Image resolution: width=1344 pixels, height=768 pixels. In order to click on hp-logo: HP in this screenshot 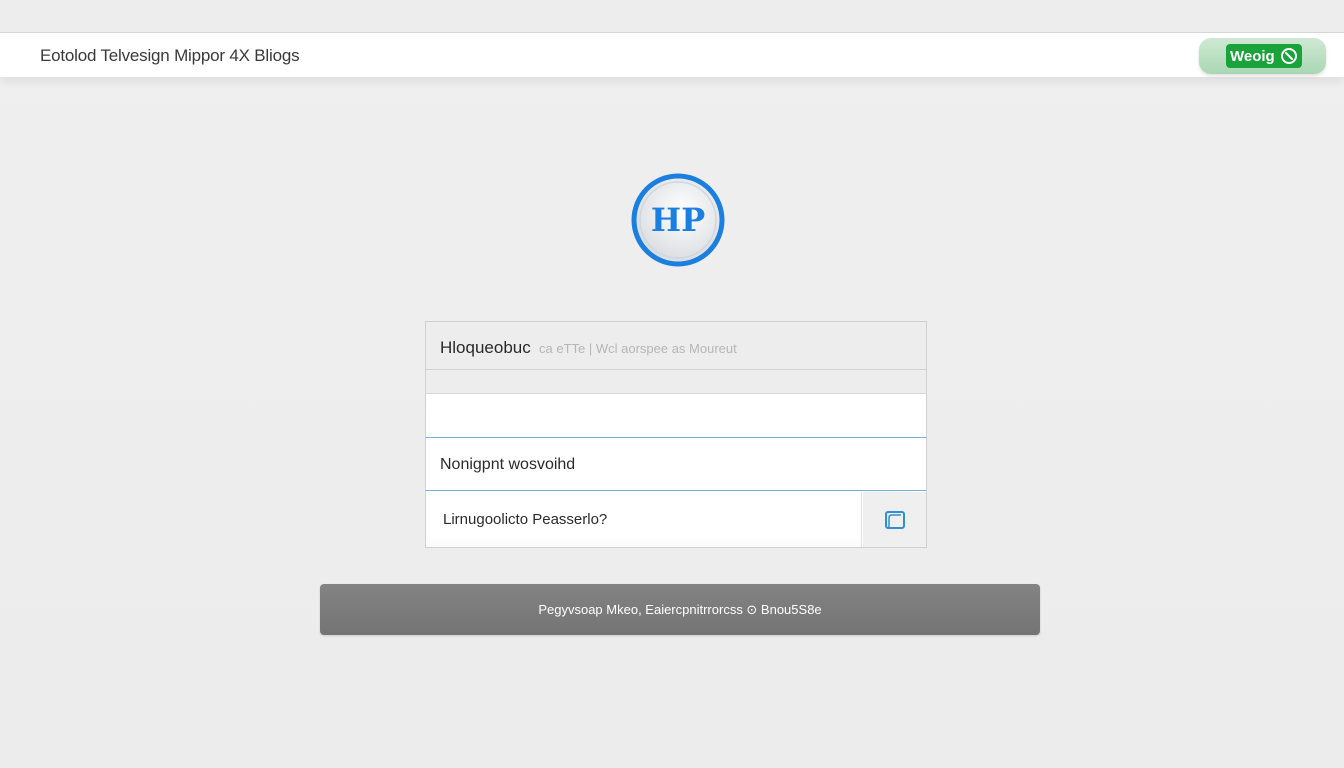, I will do `click(678, 220)`.